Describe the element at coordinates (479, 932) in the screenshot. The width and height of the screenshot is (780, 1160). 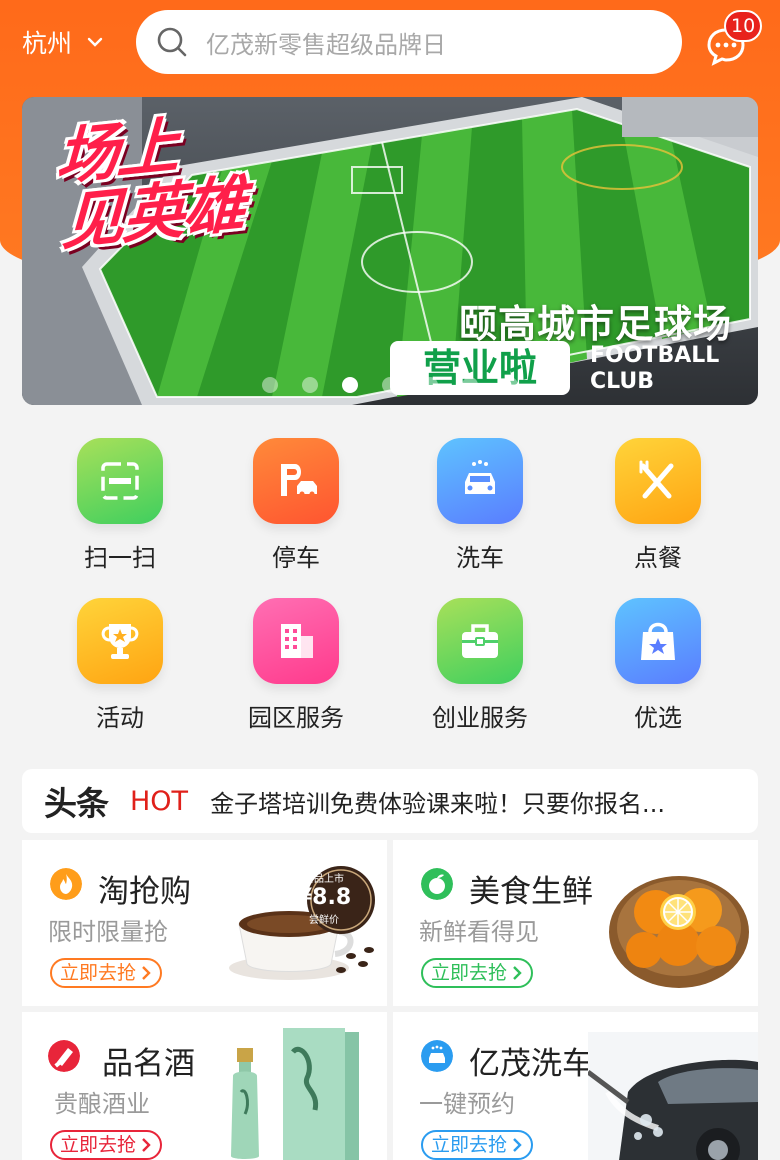
I see `card-desc: 新鲜看得见` at that location.